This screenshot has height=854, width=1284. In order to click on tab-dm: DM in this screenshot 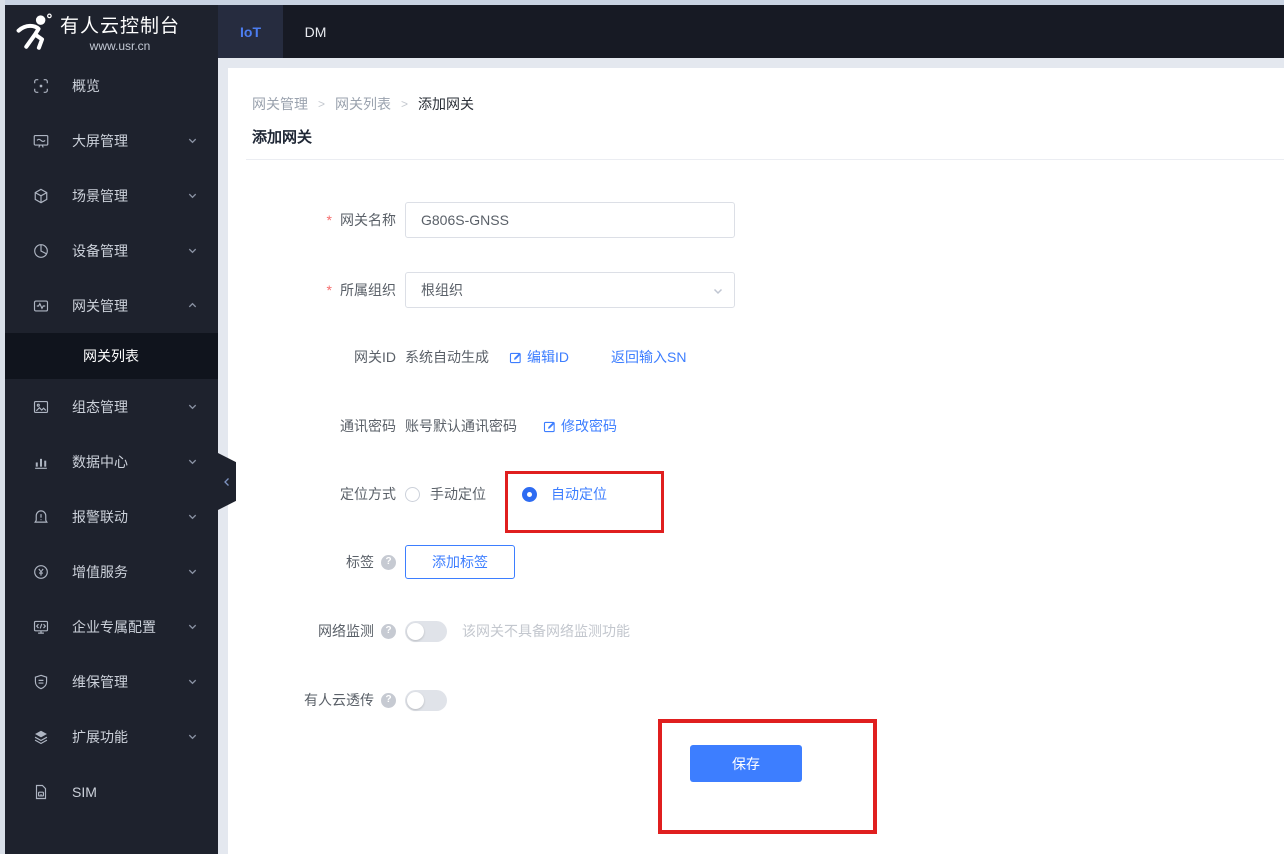, I will do `click(315, 31)`.